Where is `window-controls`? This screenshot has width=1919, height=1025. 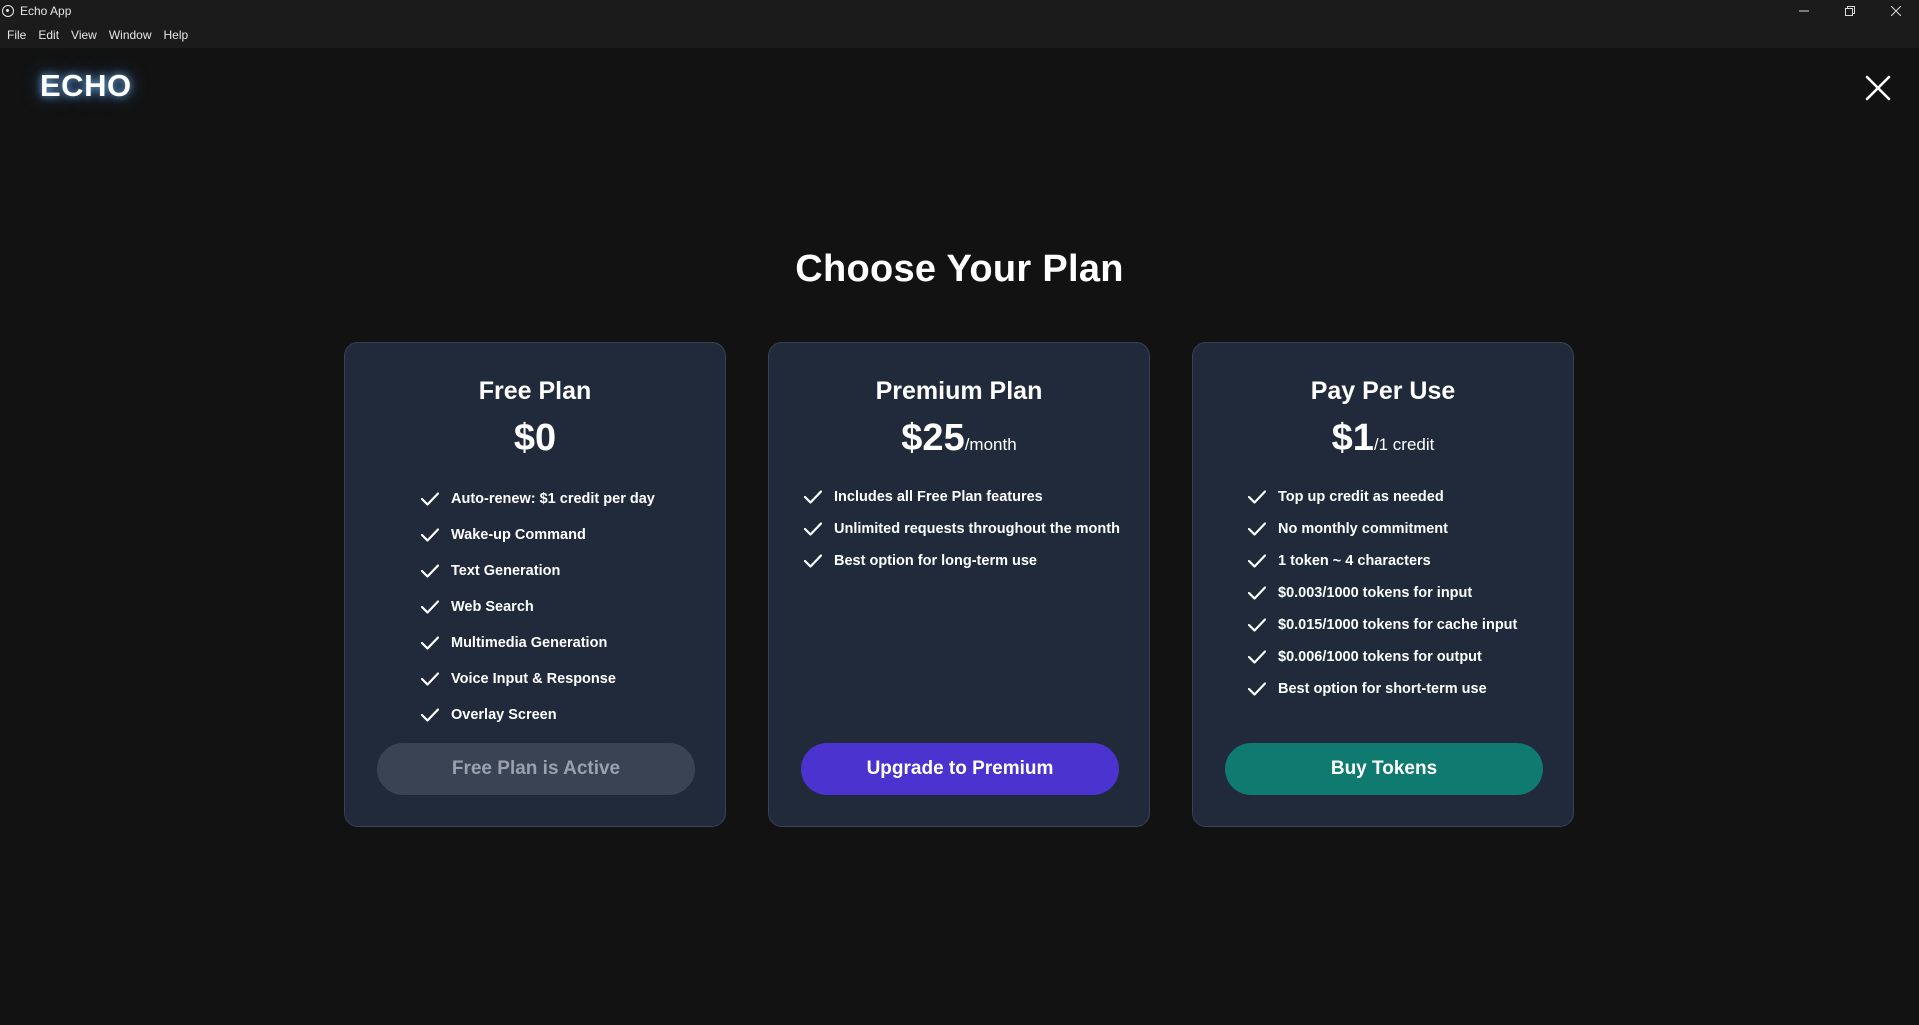
window-controls is located at coordinates (1850, 11).